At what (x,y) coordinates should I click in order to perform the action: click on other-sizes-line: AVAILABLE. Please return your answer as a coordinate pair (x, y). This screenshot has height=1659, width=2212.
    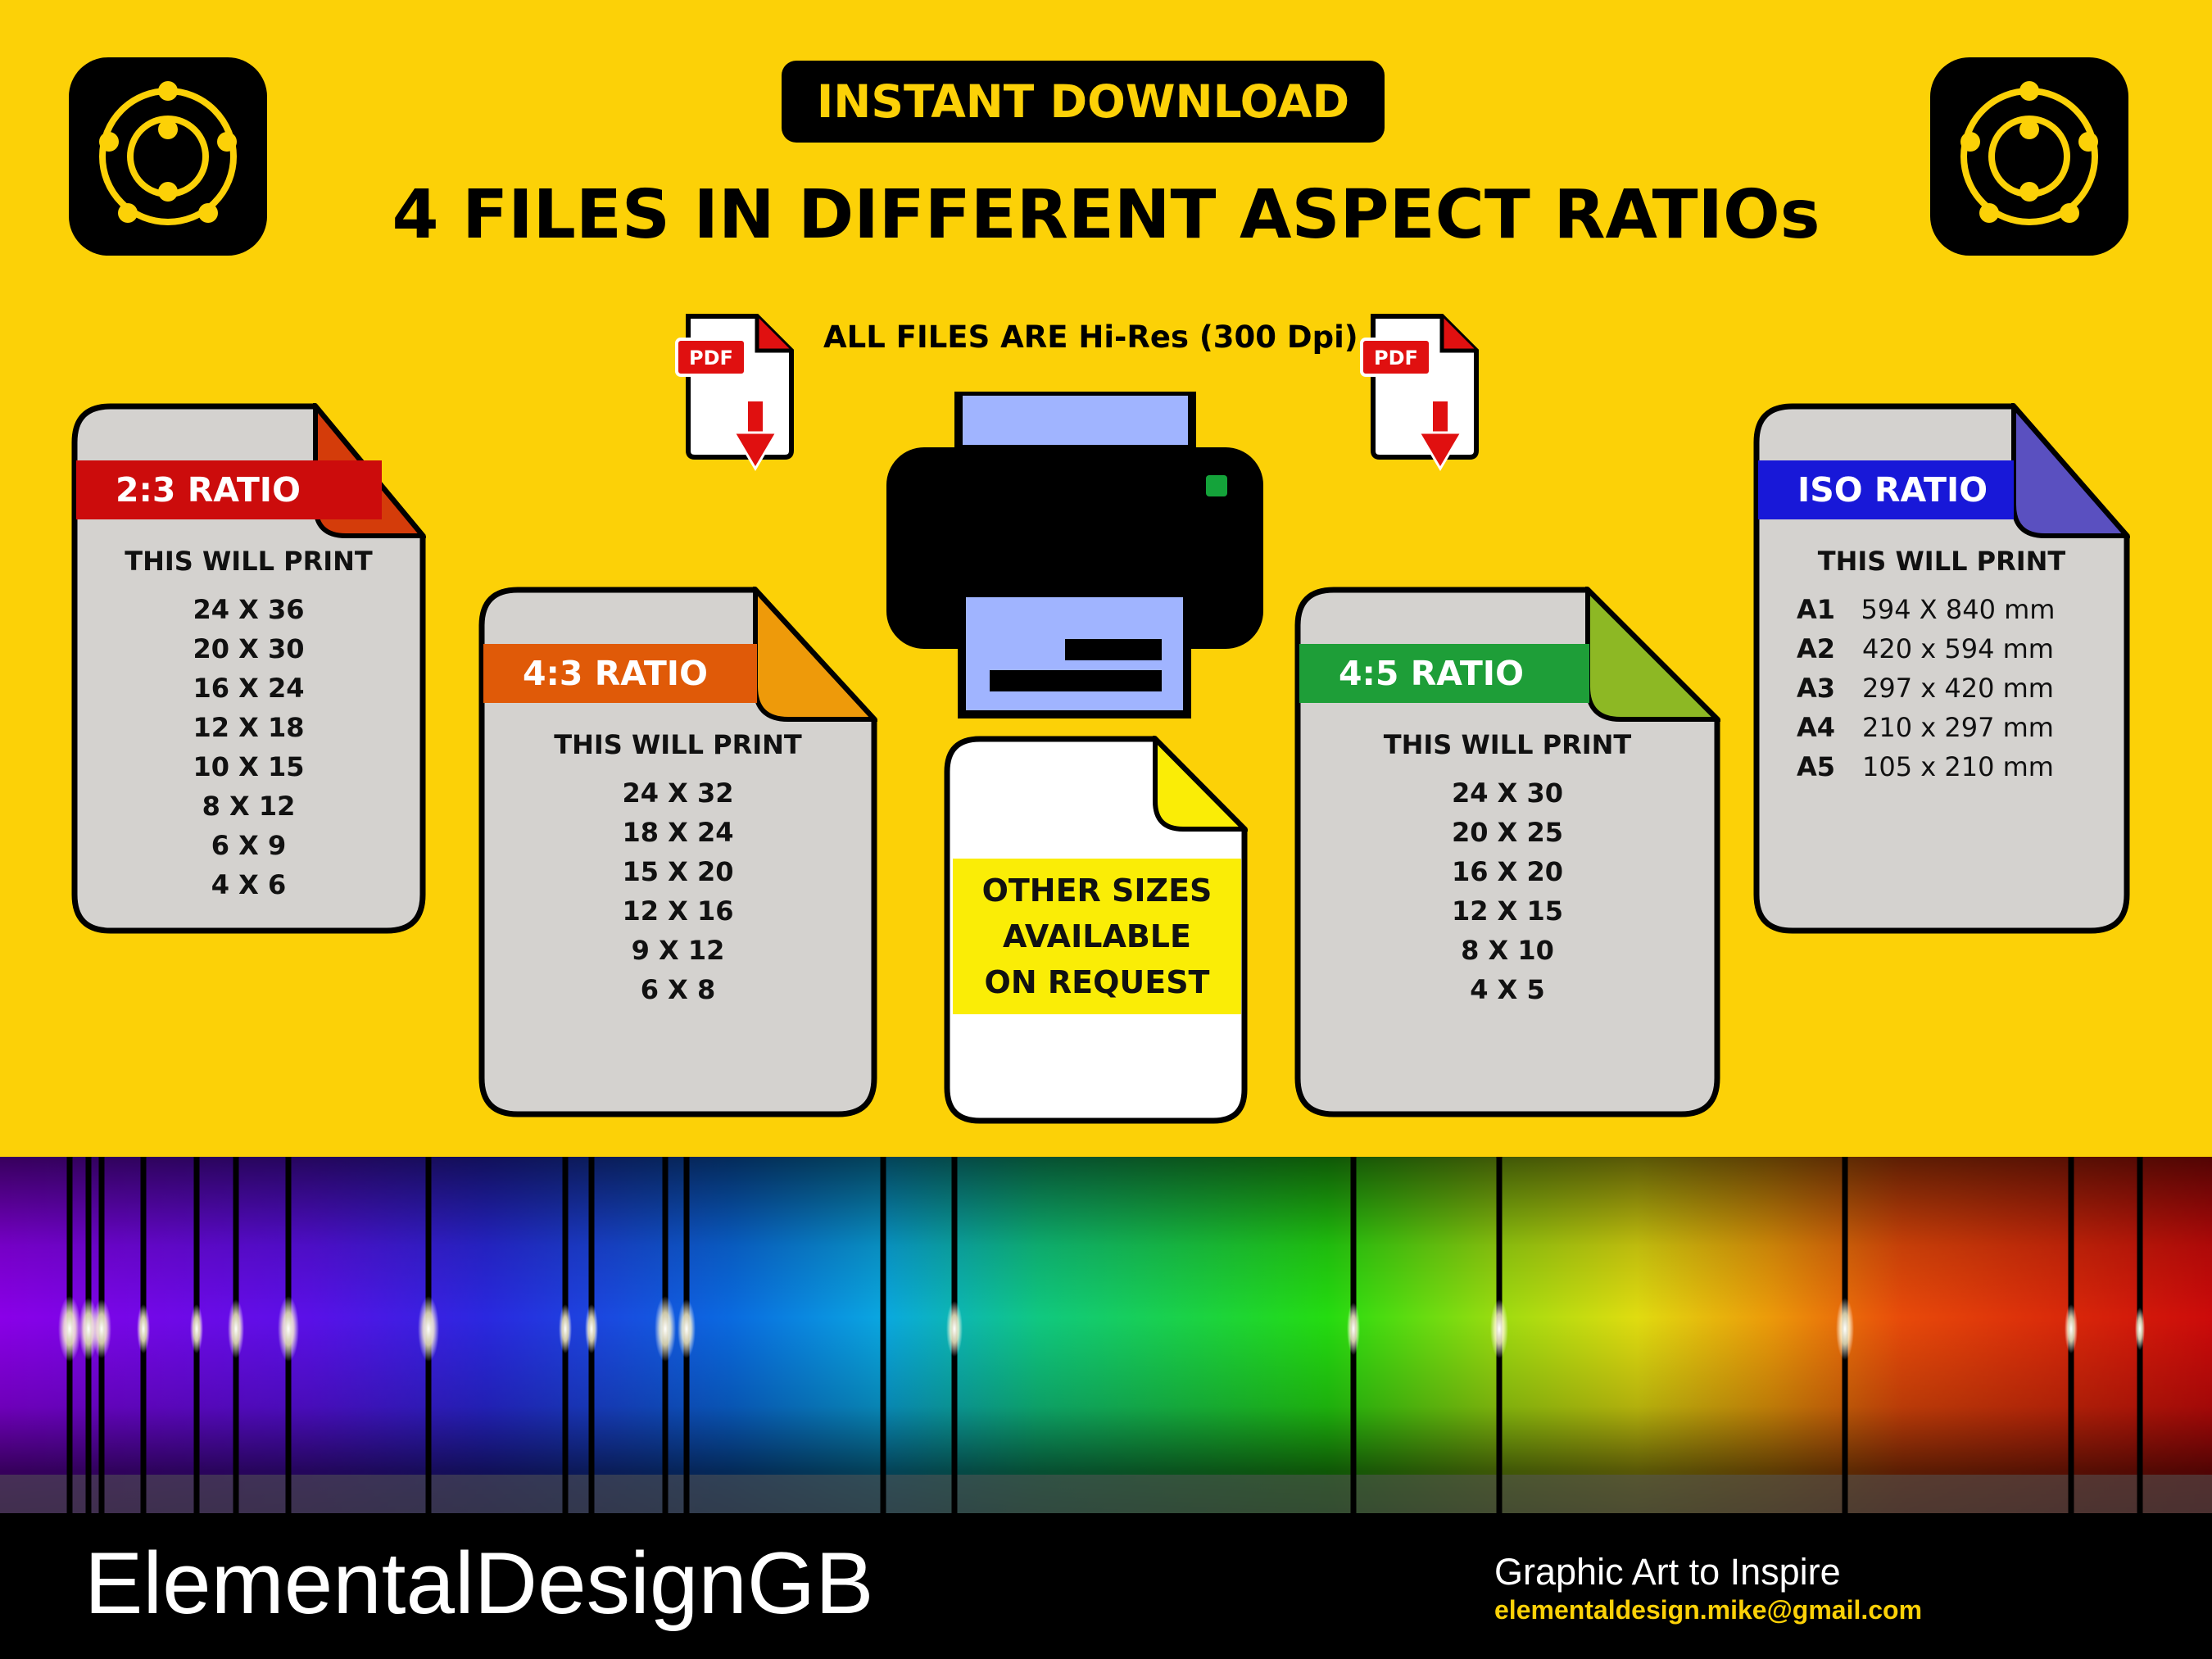
    Looking at the image, I should click on (1097, 936).